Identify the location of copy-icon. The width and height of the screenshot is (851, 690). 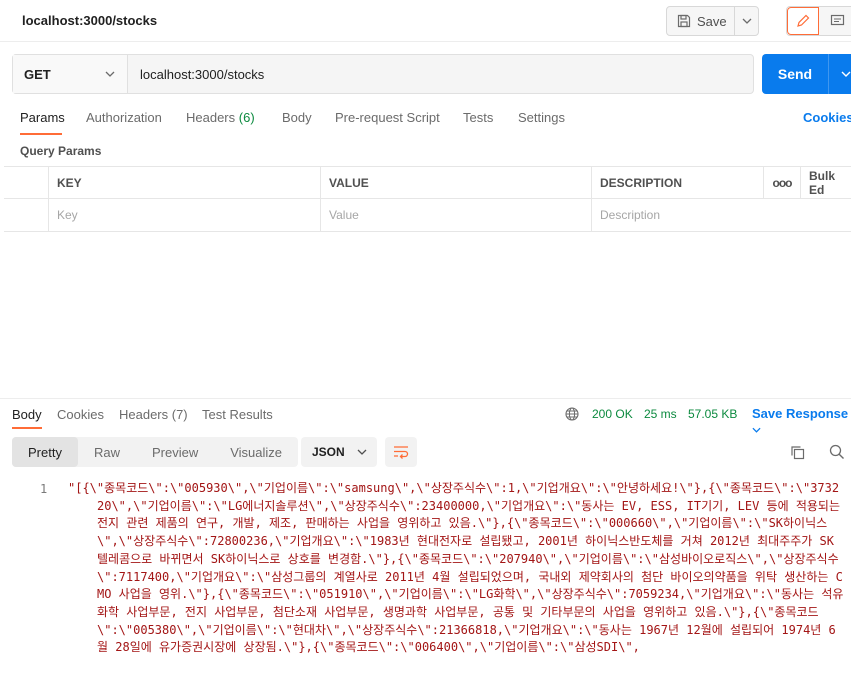
(797, 452).